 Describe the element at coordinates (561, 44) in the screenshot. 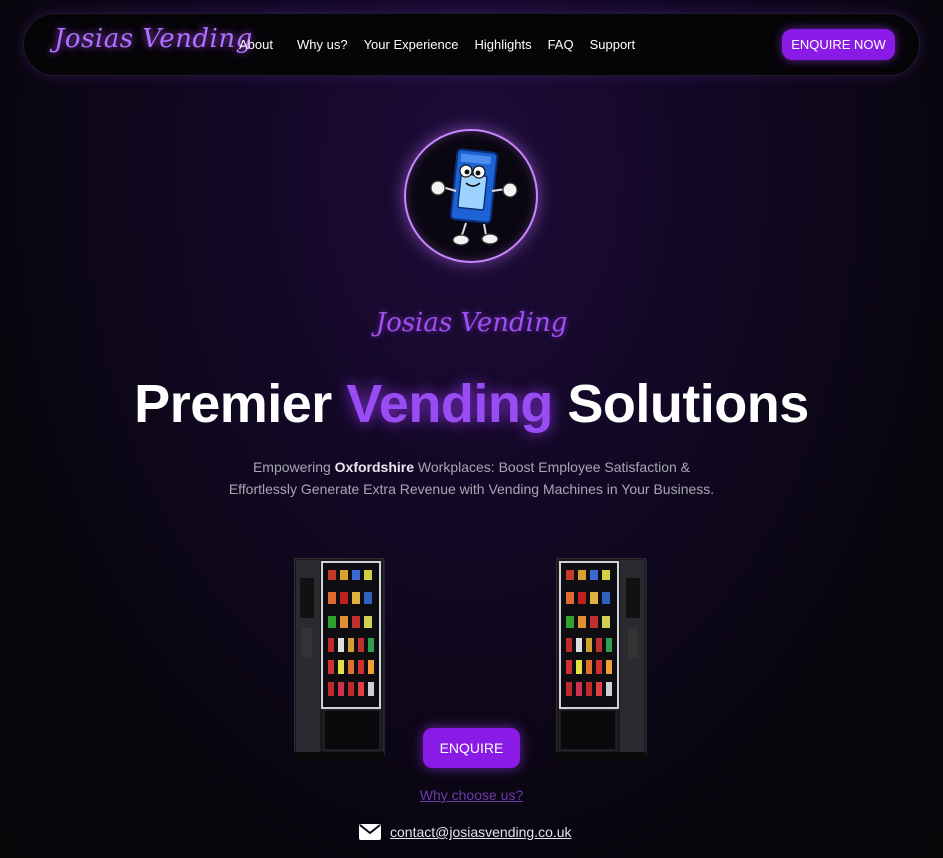

I see `nav-link-faq: FAQ` at that location.